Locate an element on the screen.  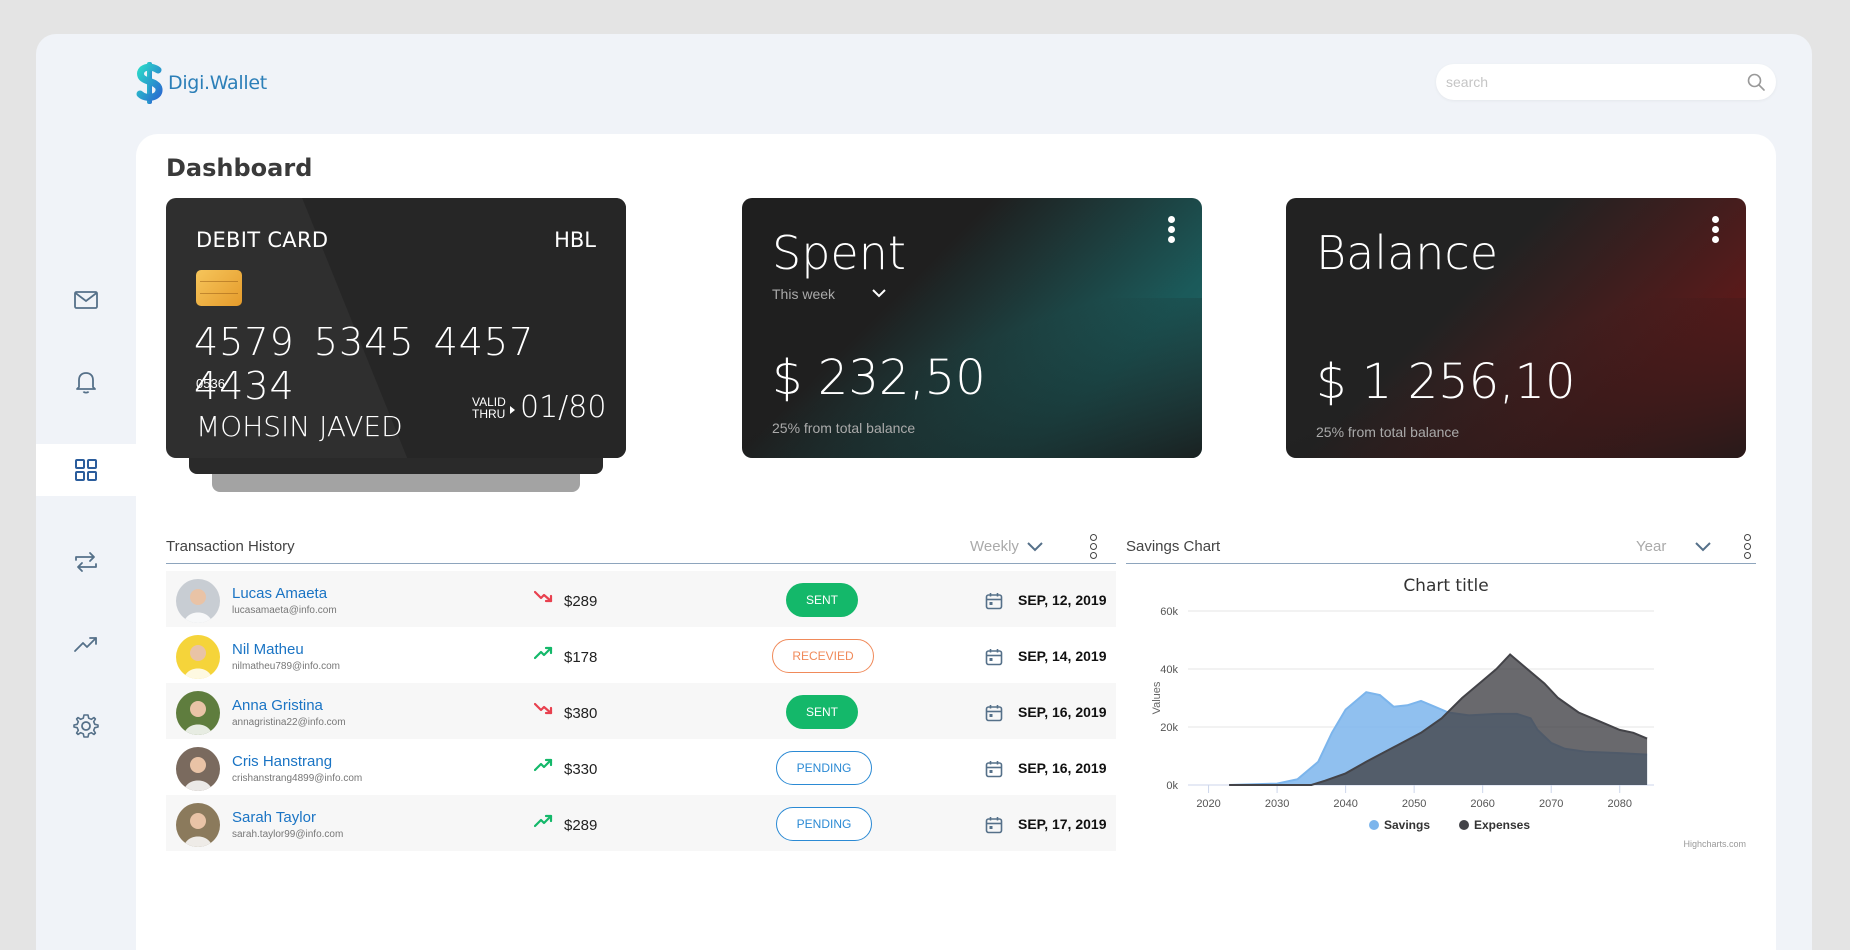
valid-thru-label: VALID THRU is located at coordinates (493, 408).